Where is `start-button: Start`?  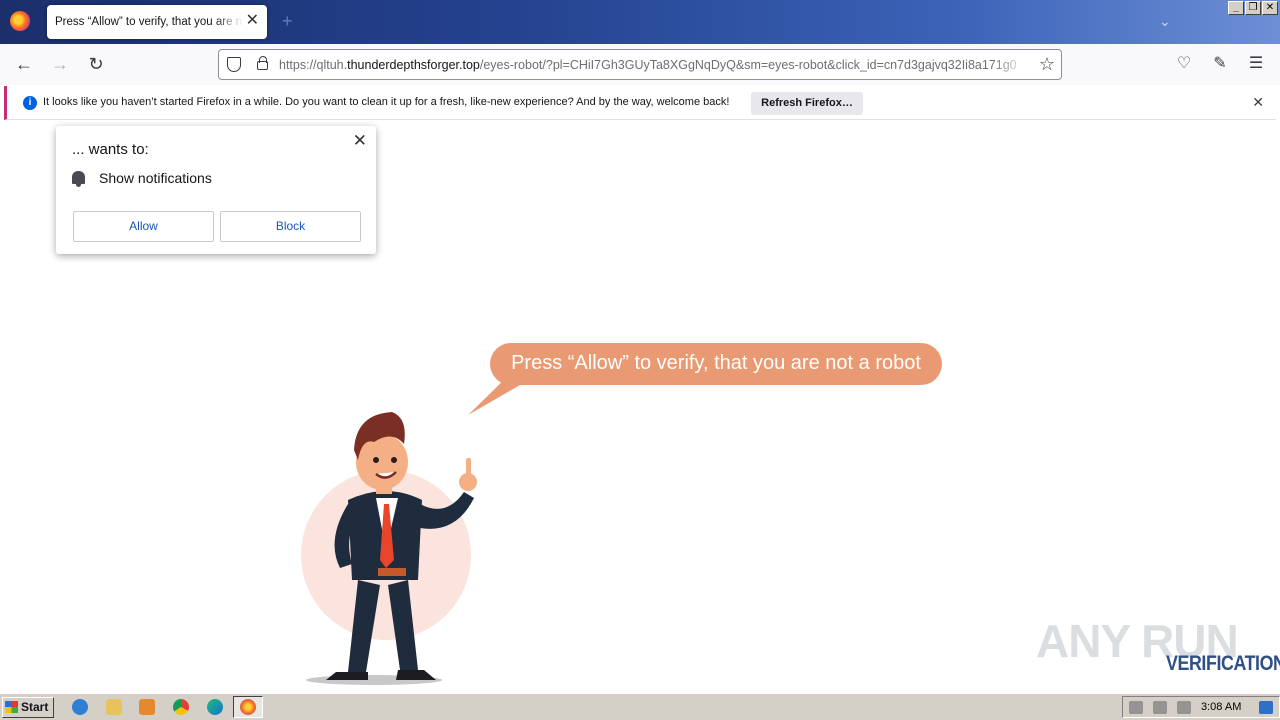
start-button: Start is located at coordinates (28, 707).